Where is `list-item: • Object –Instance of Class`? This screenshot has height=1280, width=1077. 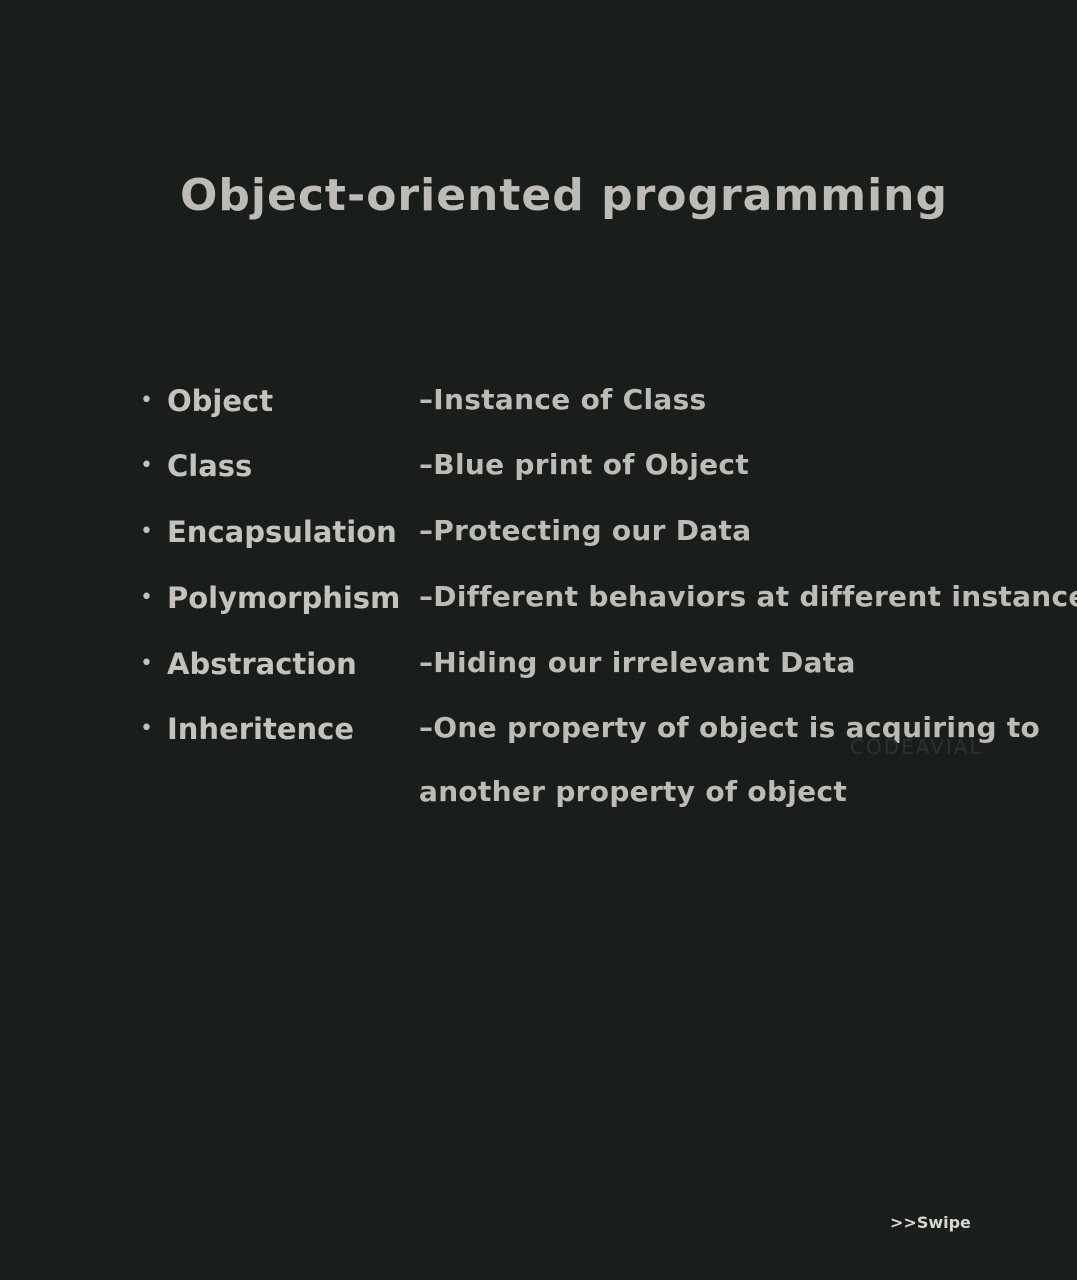
list-item: • Object –Instance of Class is located at coordinates (590, 404).